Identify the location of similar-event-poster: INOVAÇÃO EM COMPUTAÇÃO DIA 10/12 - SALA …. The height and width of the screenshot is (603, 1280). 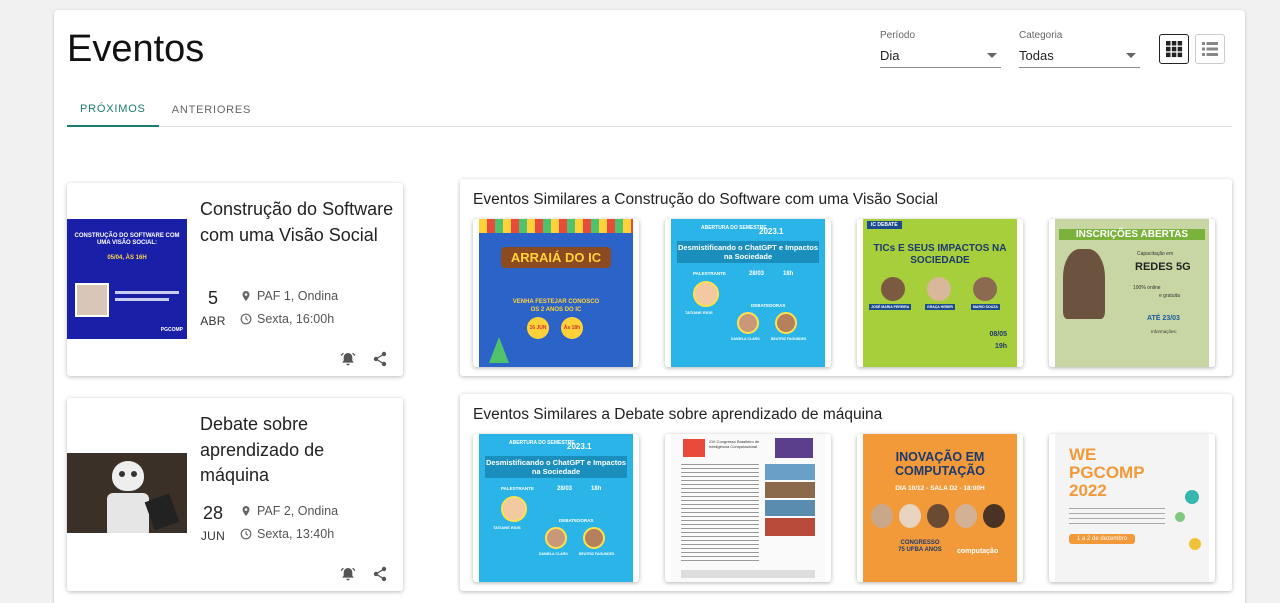
(940, 508).